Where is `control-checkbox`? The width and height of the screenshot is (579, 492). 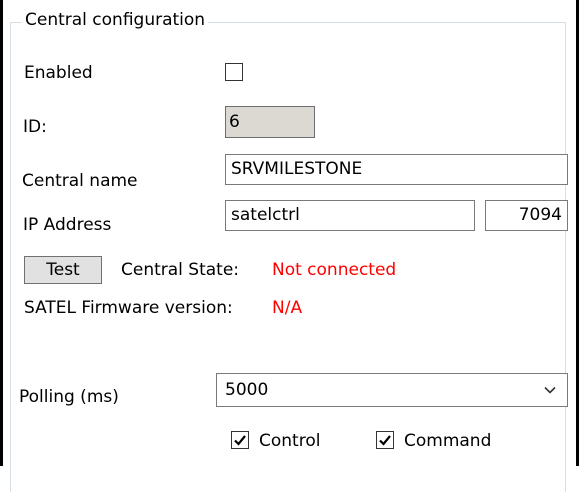 control-checkbox is located at coordinates (240, 440).